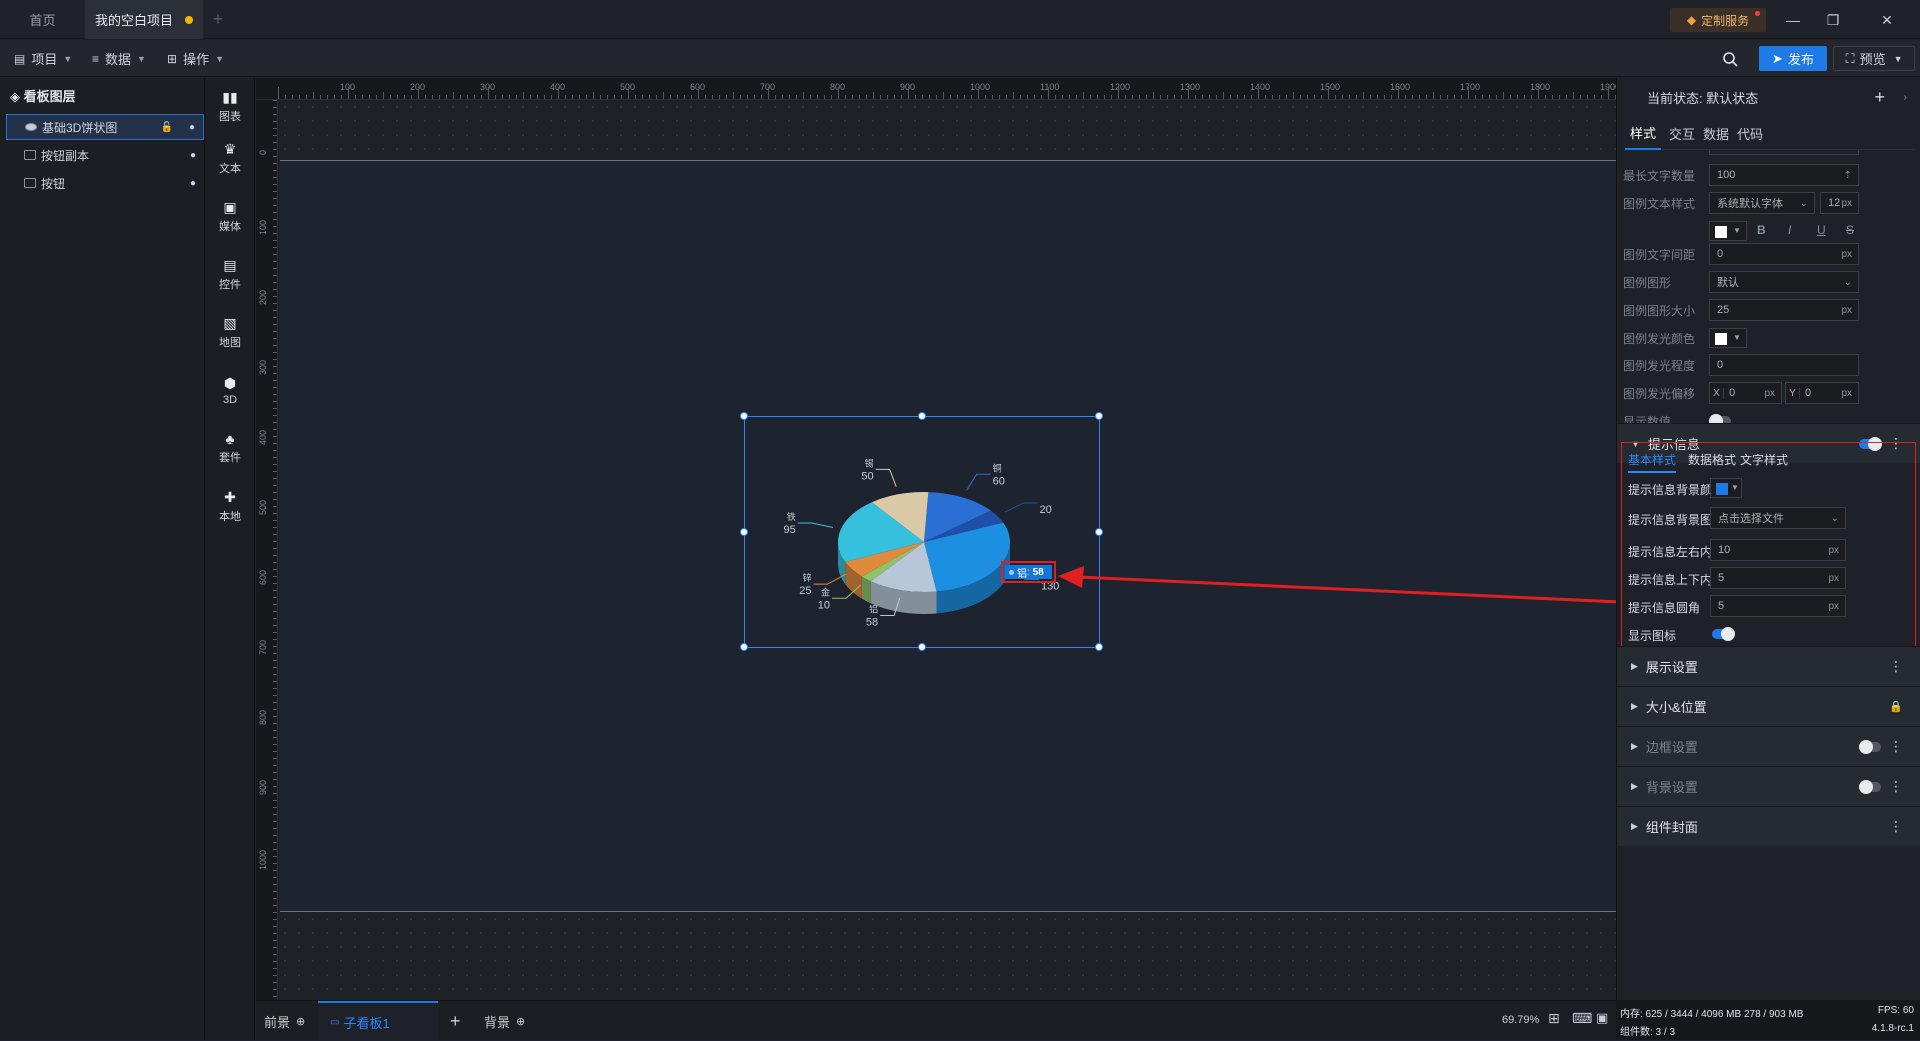 The width and height of the screenshot is (1920, 1041). What do you see at coordinates (1721, 339) in the screenshot?
I see `color-swatch` at bounding box center [1721, 339].